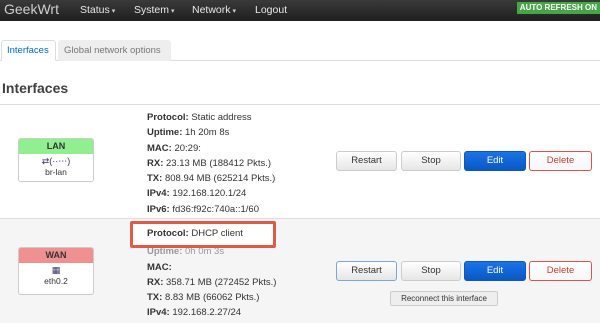 This screenshot has width=600, height=323. I want to click on interface-device: br-lan, so click(56, 172).